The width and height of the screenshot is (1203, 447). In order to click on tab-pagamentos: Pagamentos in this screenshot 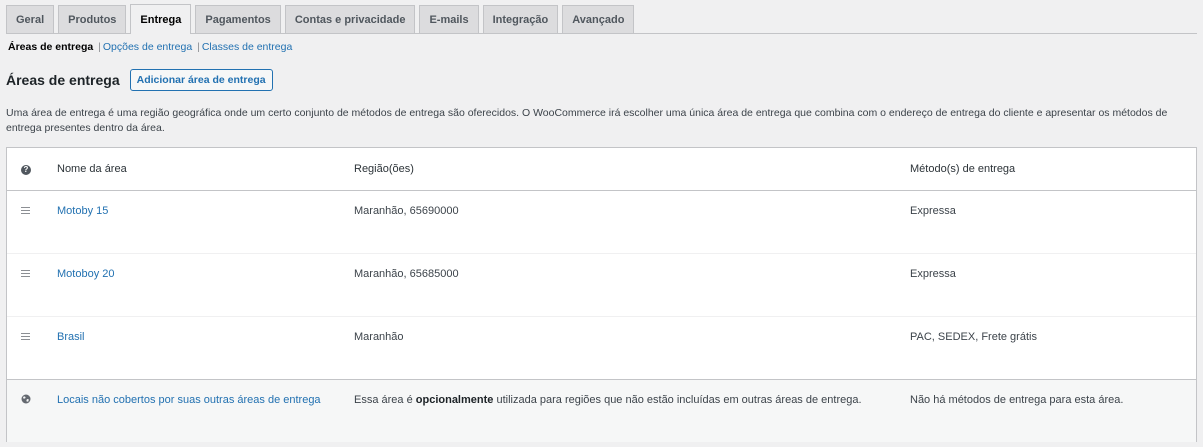, I will do `click(238, 19)`.